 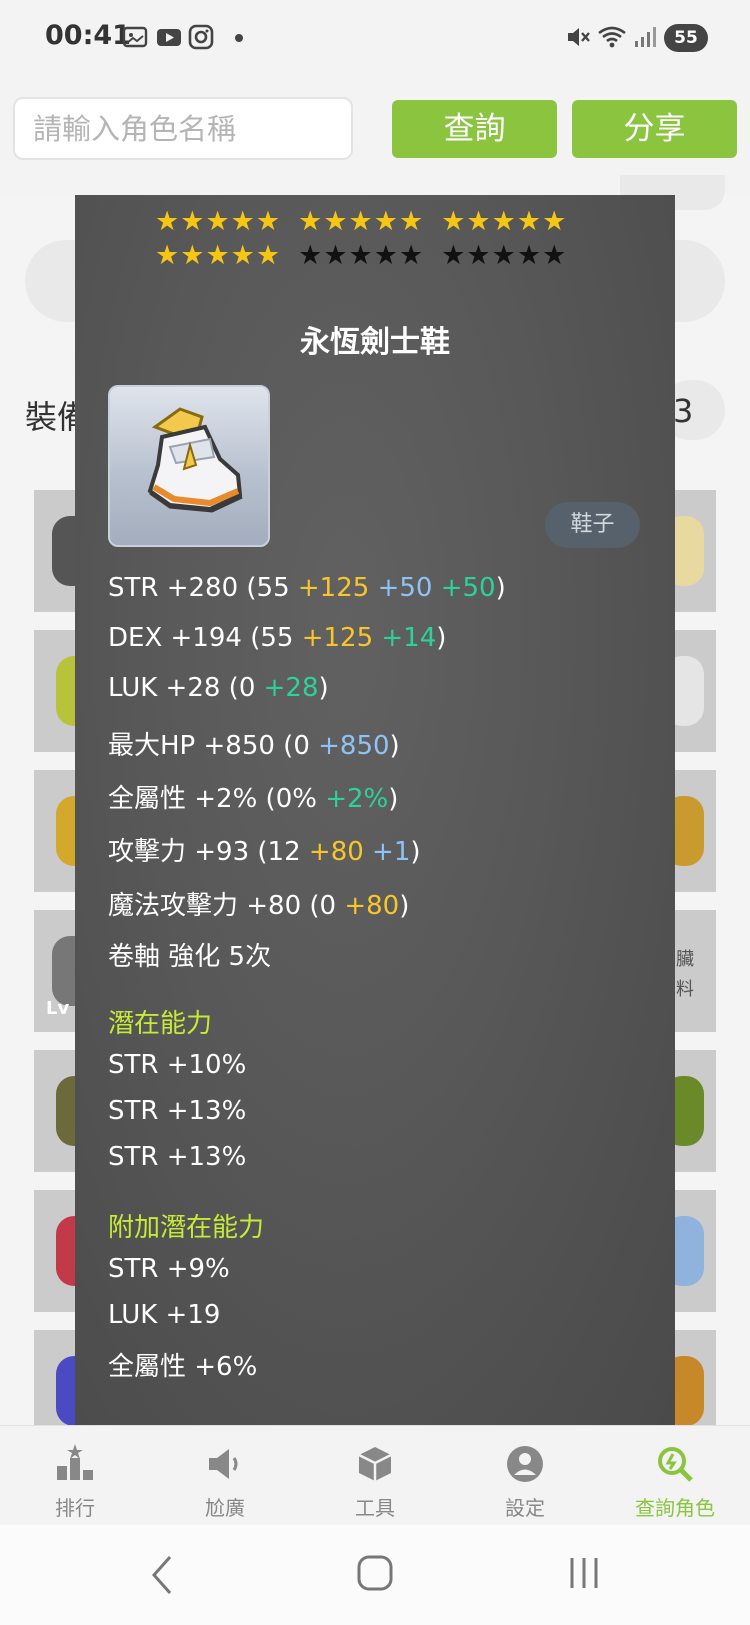 I want to click on stat-line: STR +280 (55 +125 +50 +50), so click(x=307, y=588).